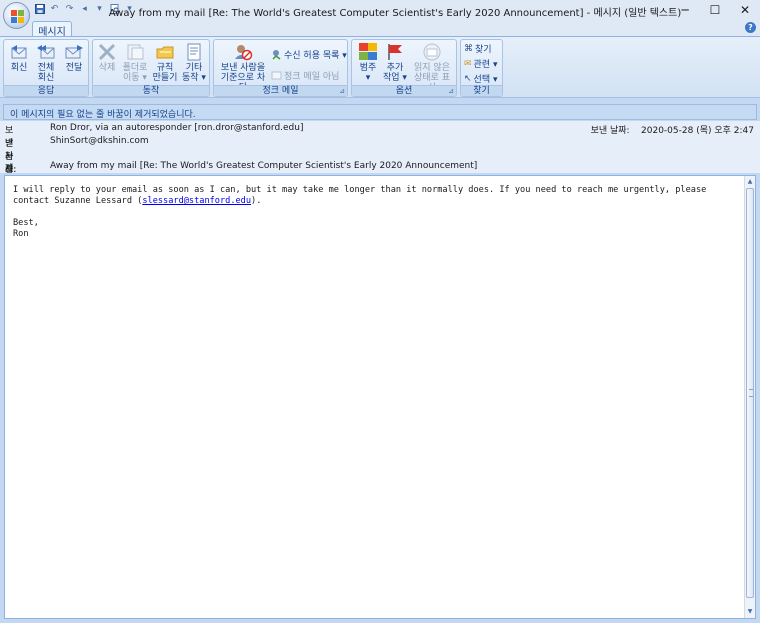  Describe the element at coordinates (404, 90) in the screenshot. I see `group-options-label: 옵션` at that location.